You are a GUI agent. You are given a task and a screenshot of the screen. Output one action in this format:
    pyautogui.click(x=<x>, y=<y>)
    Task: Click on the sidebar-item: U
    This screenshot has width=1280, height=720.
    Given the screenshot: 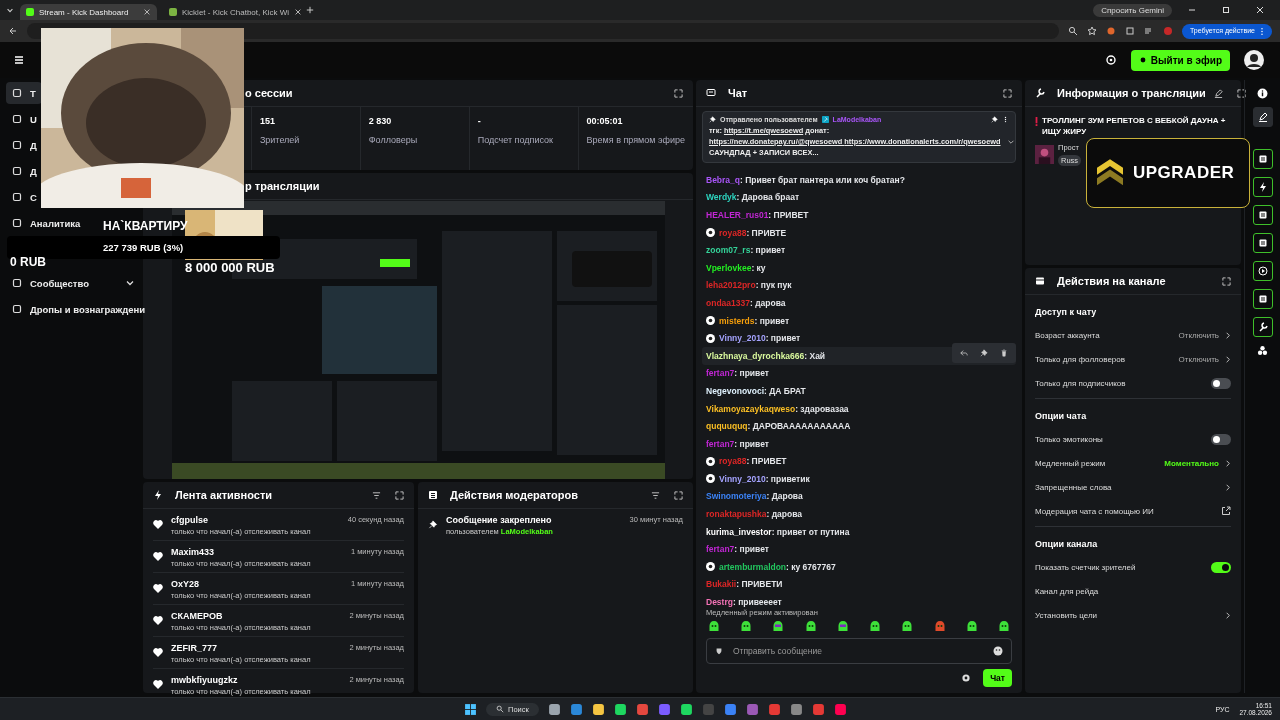 What is the action you would take?
    pyautogui.click(x=24, y=119)
    